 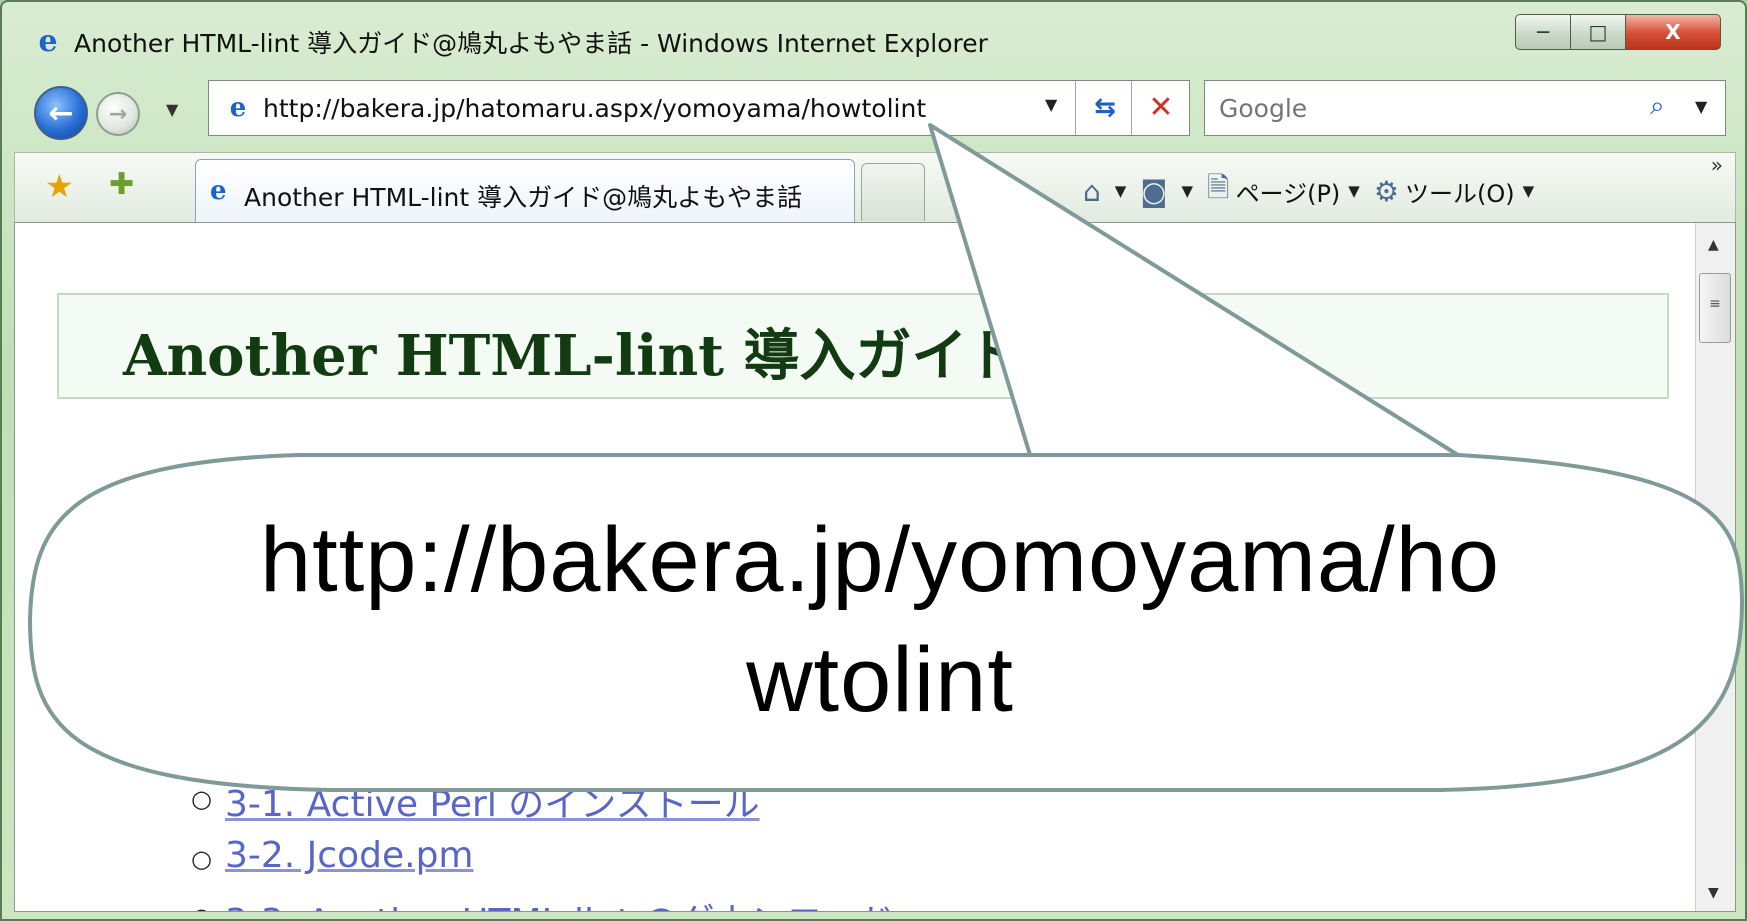 I want to click on search-box: ⌕ ▼, so click(x=1465, y=108).